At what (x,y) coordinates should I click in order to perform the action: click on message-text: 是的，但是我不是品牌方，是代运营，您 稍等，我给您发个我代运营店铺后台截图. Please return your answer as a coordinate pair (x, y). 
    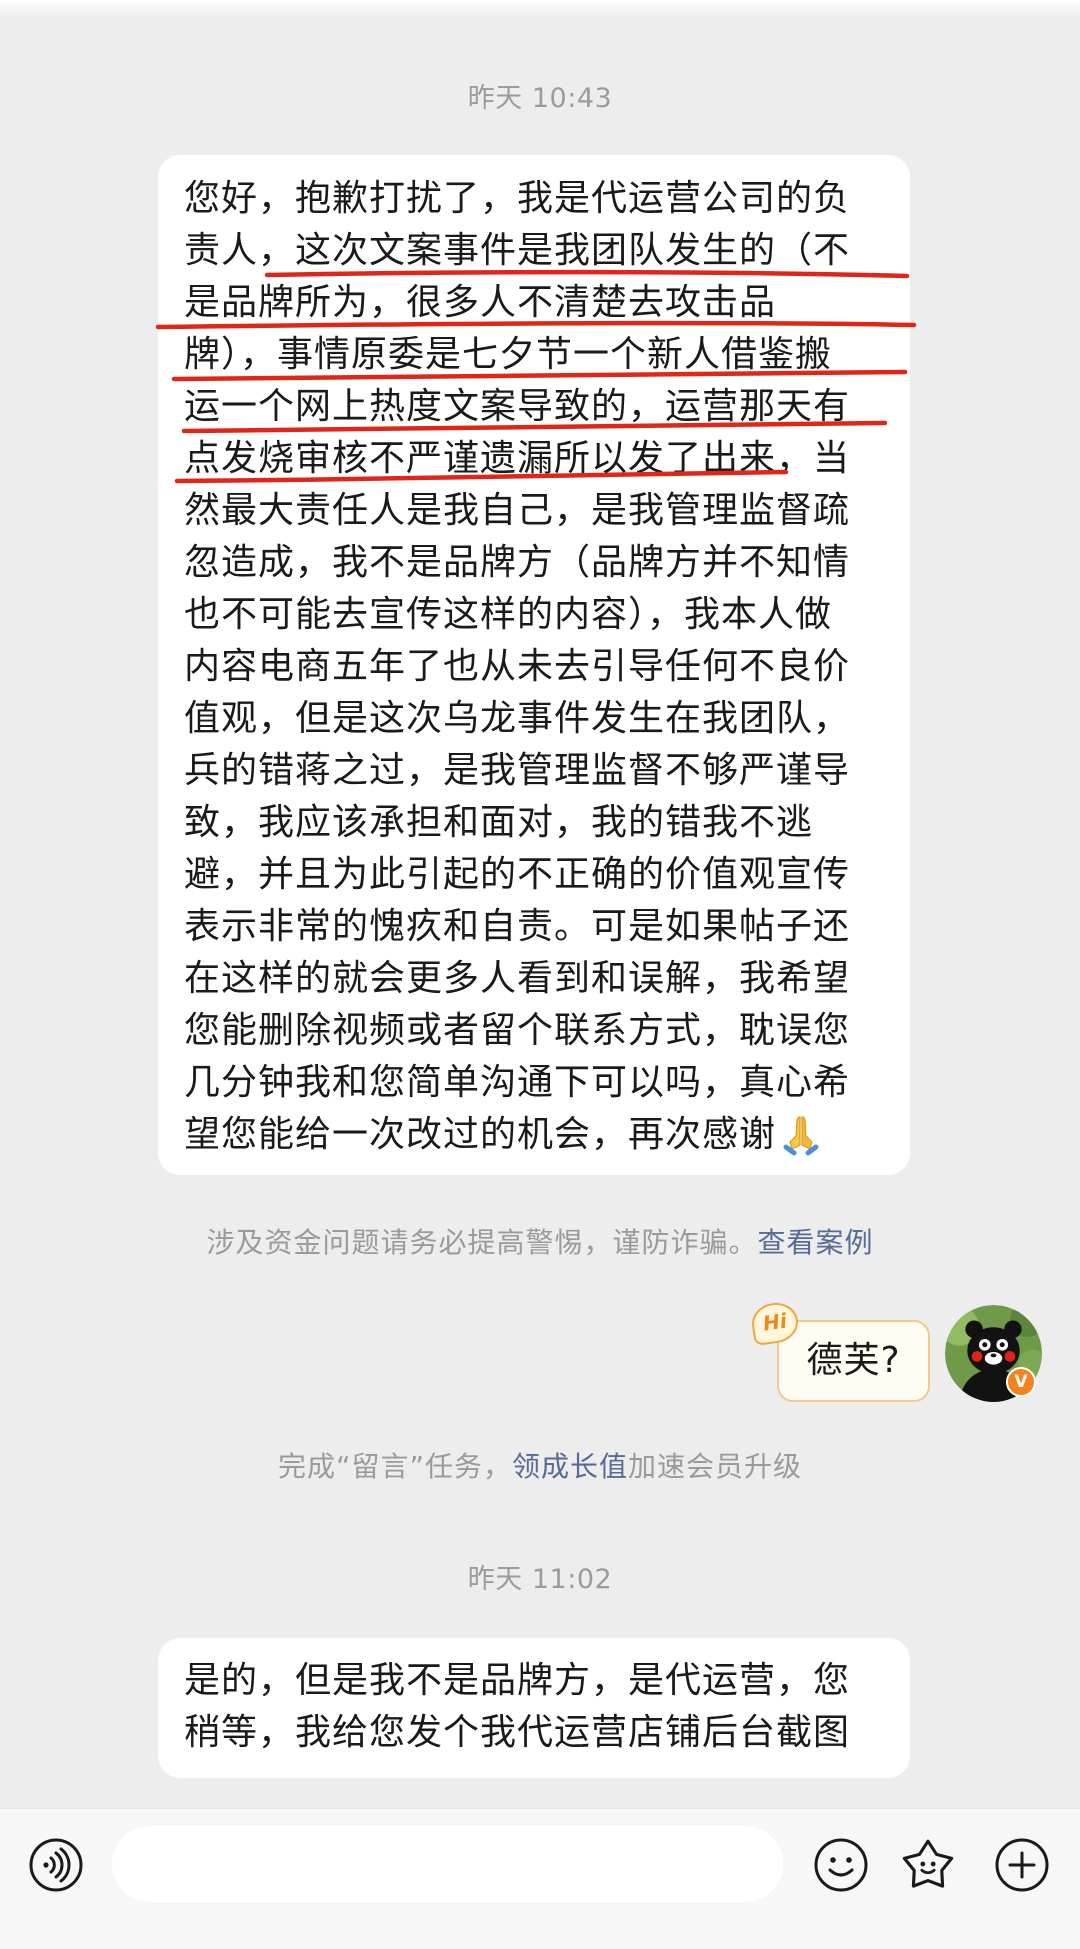
    Looking at the image, I should click on (539, 1707).